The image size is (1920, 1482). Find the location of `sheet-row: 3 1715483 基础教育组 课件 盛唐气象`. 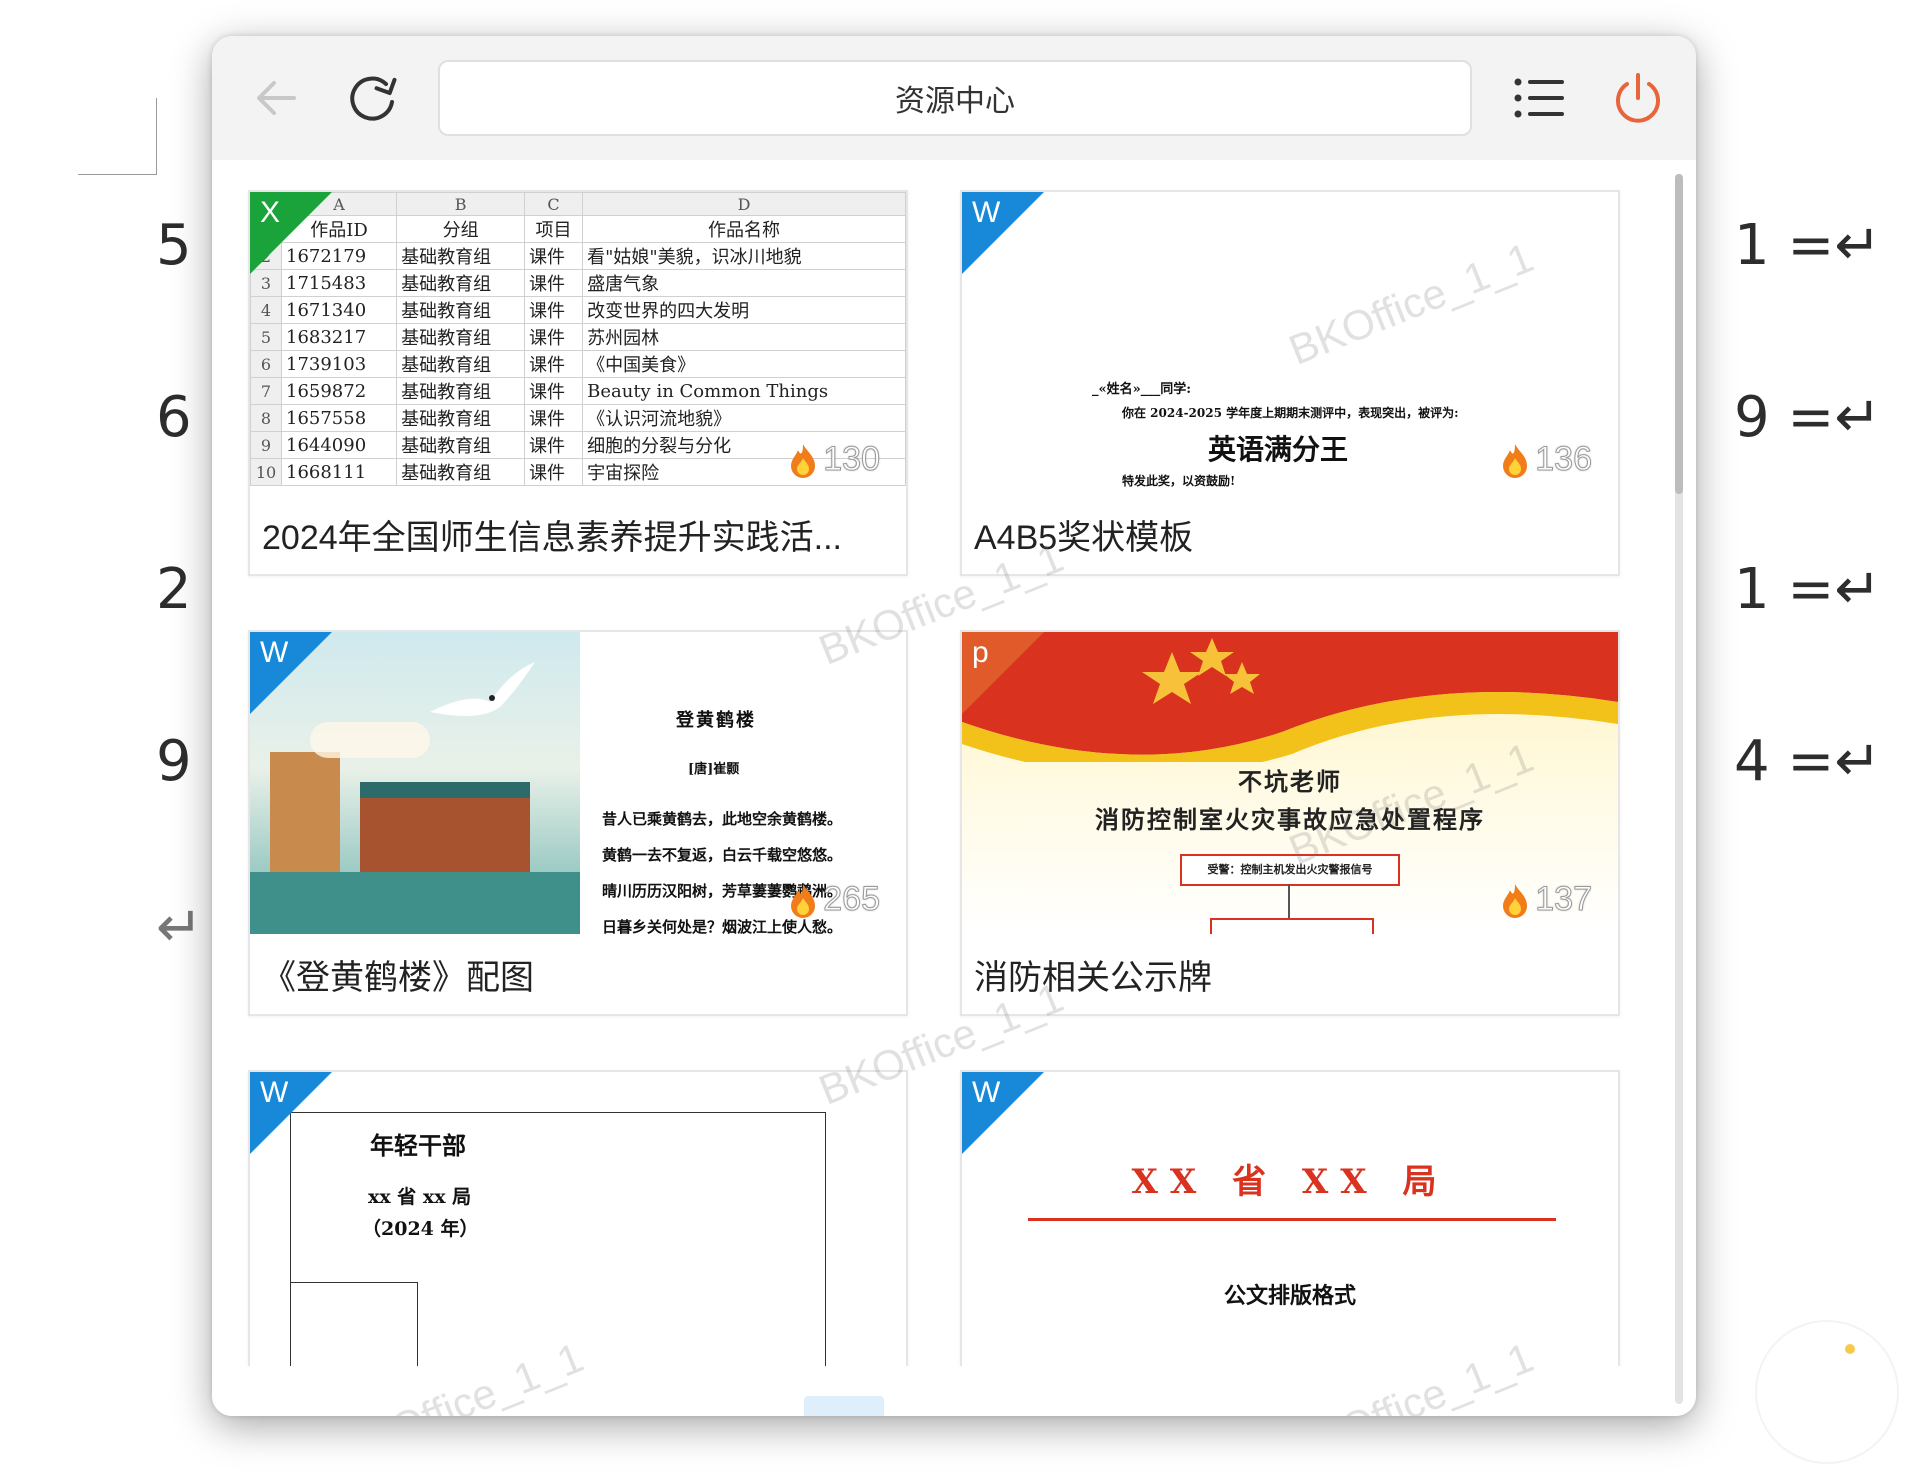

sheet-row: 3 1715483 基础教育组 课件 盛唐气象 is located at coordinates (578, 283).